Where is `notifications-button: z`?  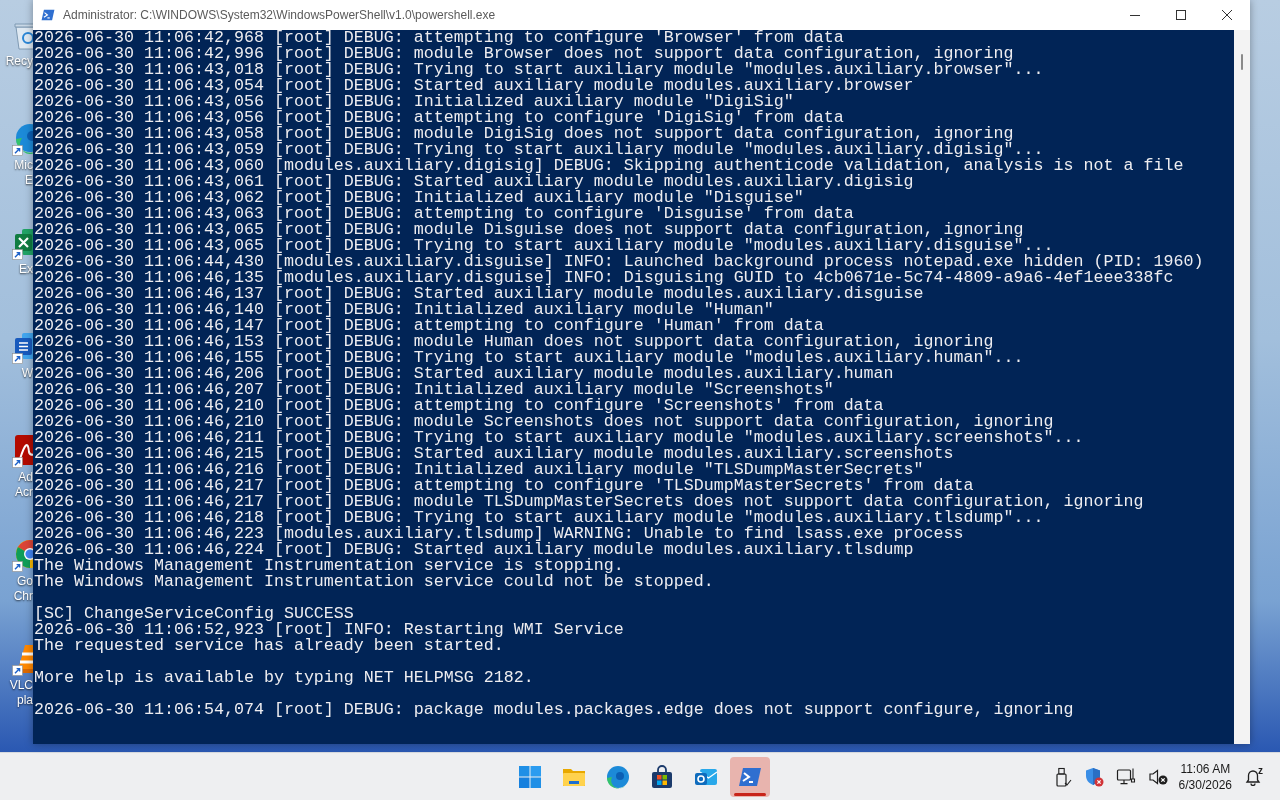 notifications-button: z is located at coordinates (1253, 776).